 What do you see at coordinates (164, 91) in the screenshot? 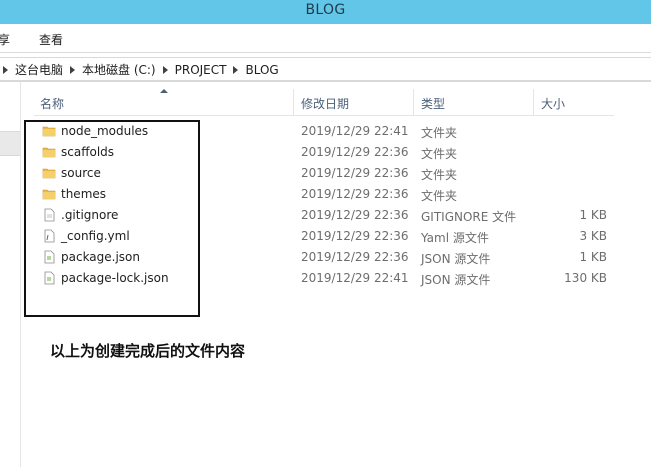
I see `sort-ascending-icon` at bounding box center [164, 91].